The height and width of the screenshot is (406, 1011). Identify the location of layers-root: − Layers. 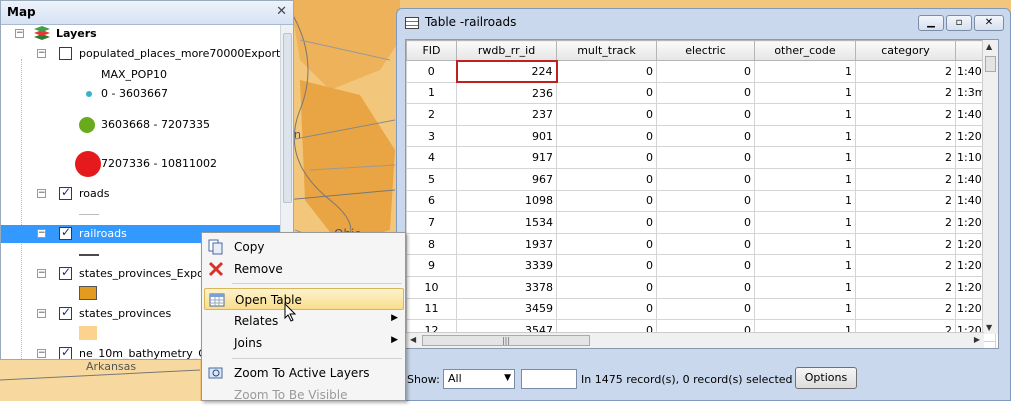
(141, 34).